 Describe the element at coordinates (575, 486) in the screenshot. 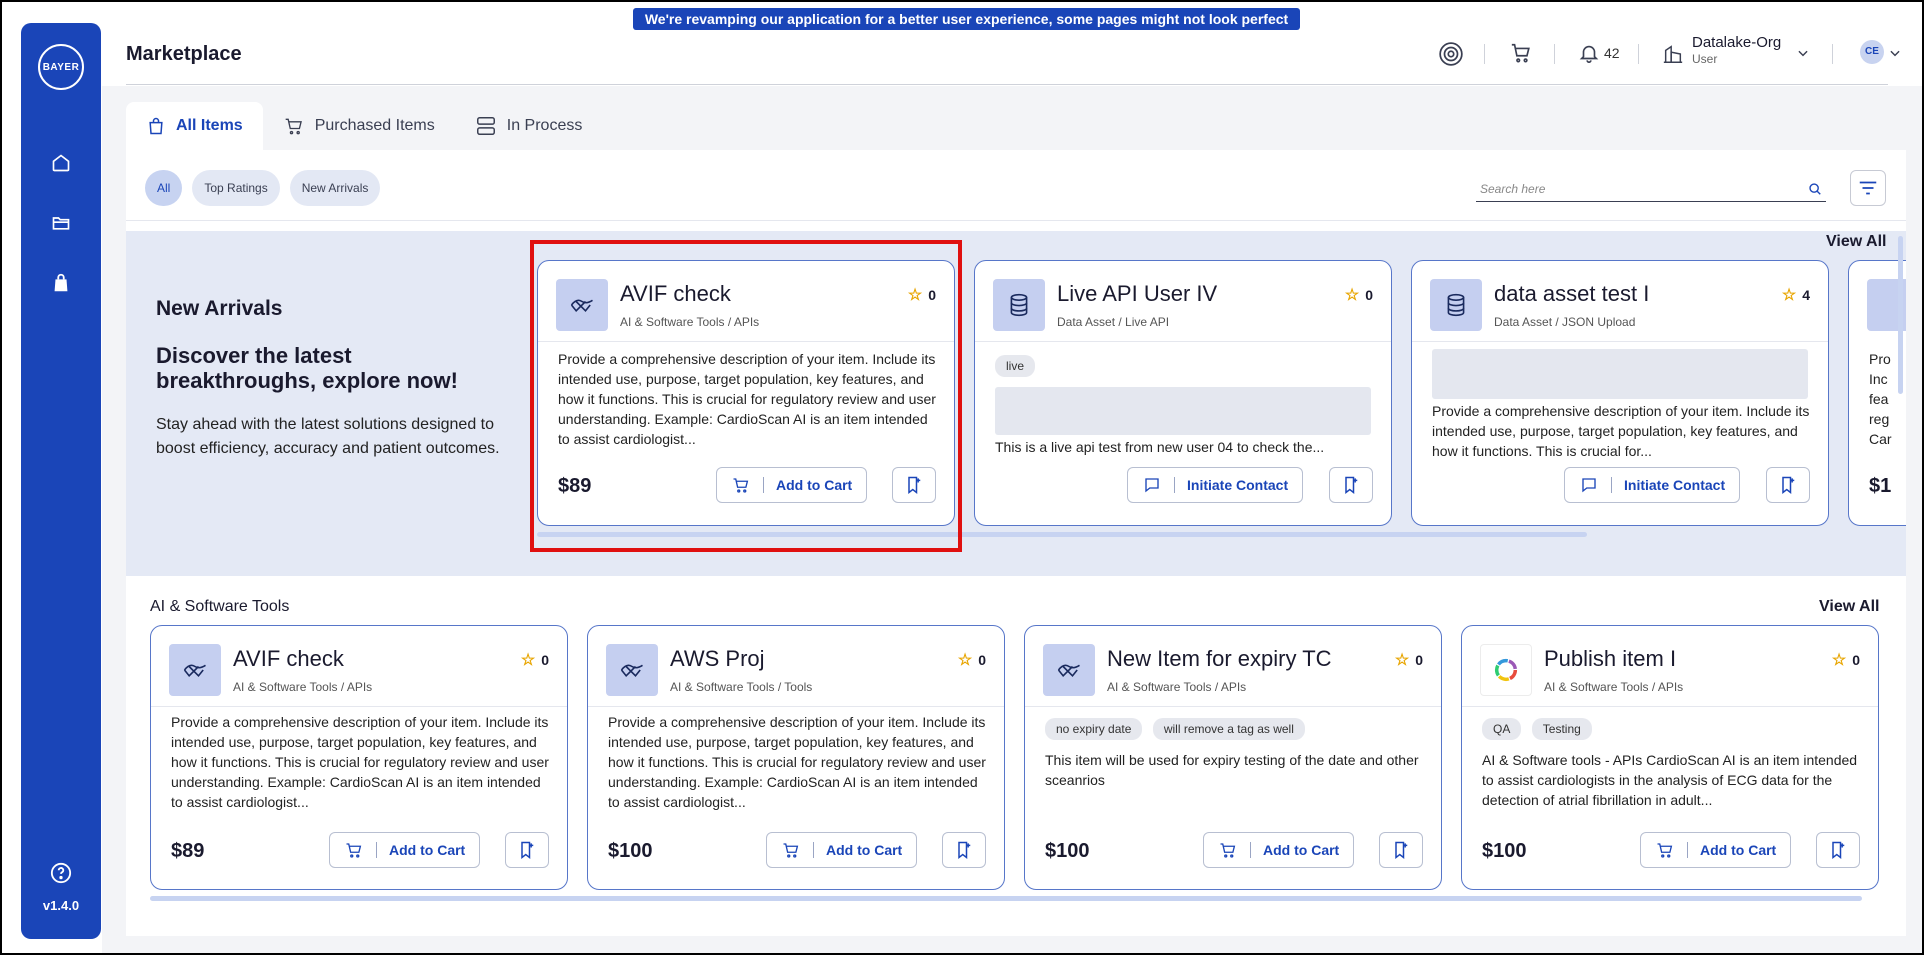

I see `card-price: $89` at that location.